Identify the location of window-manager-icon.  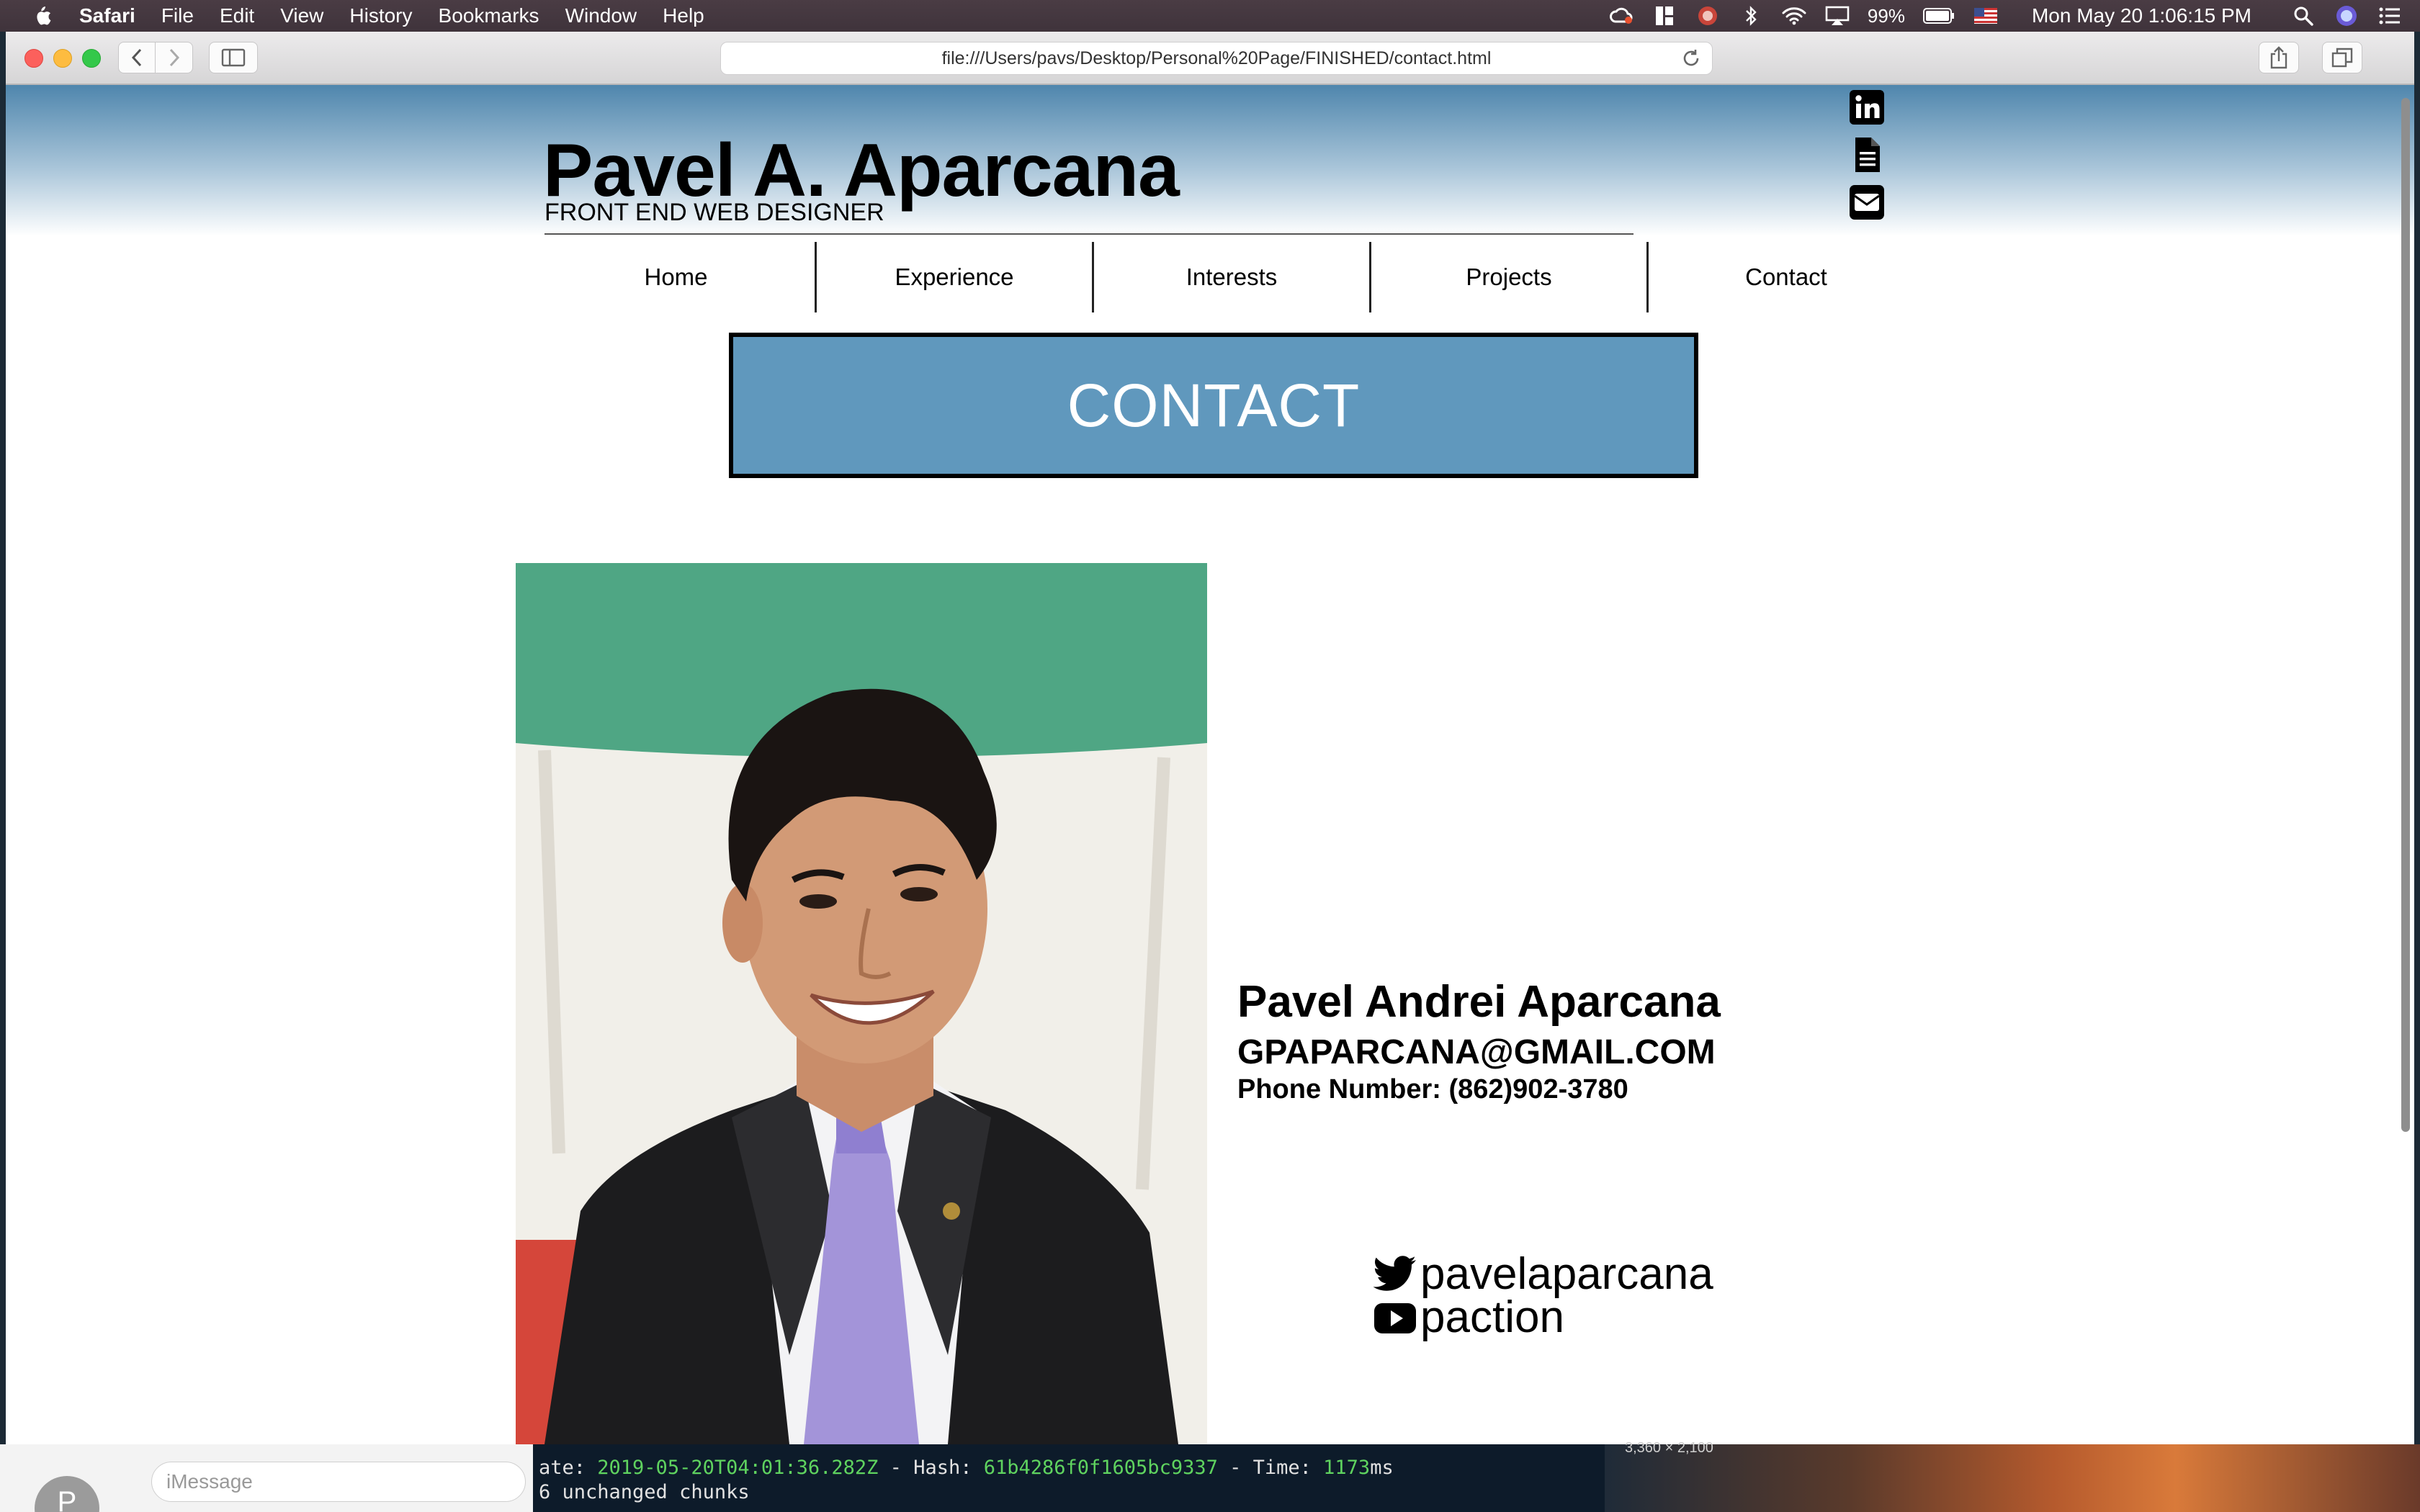
(1664, 16).